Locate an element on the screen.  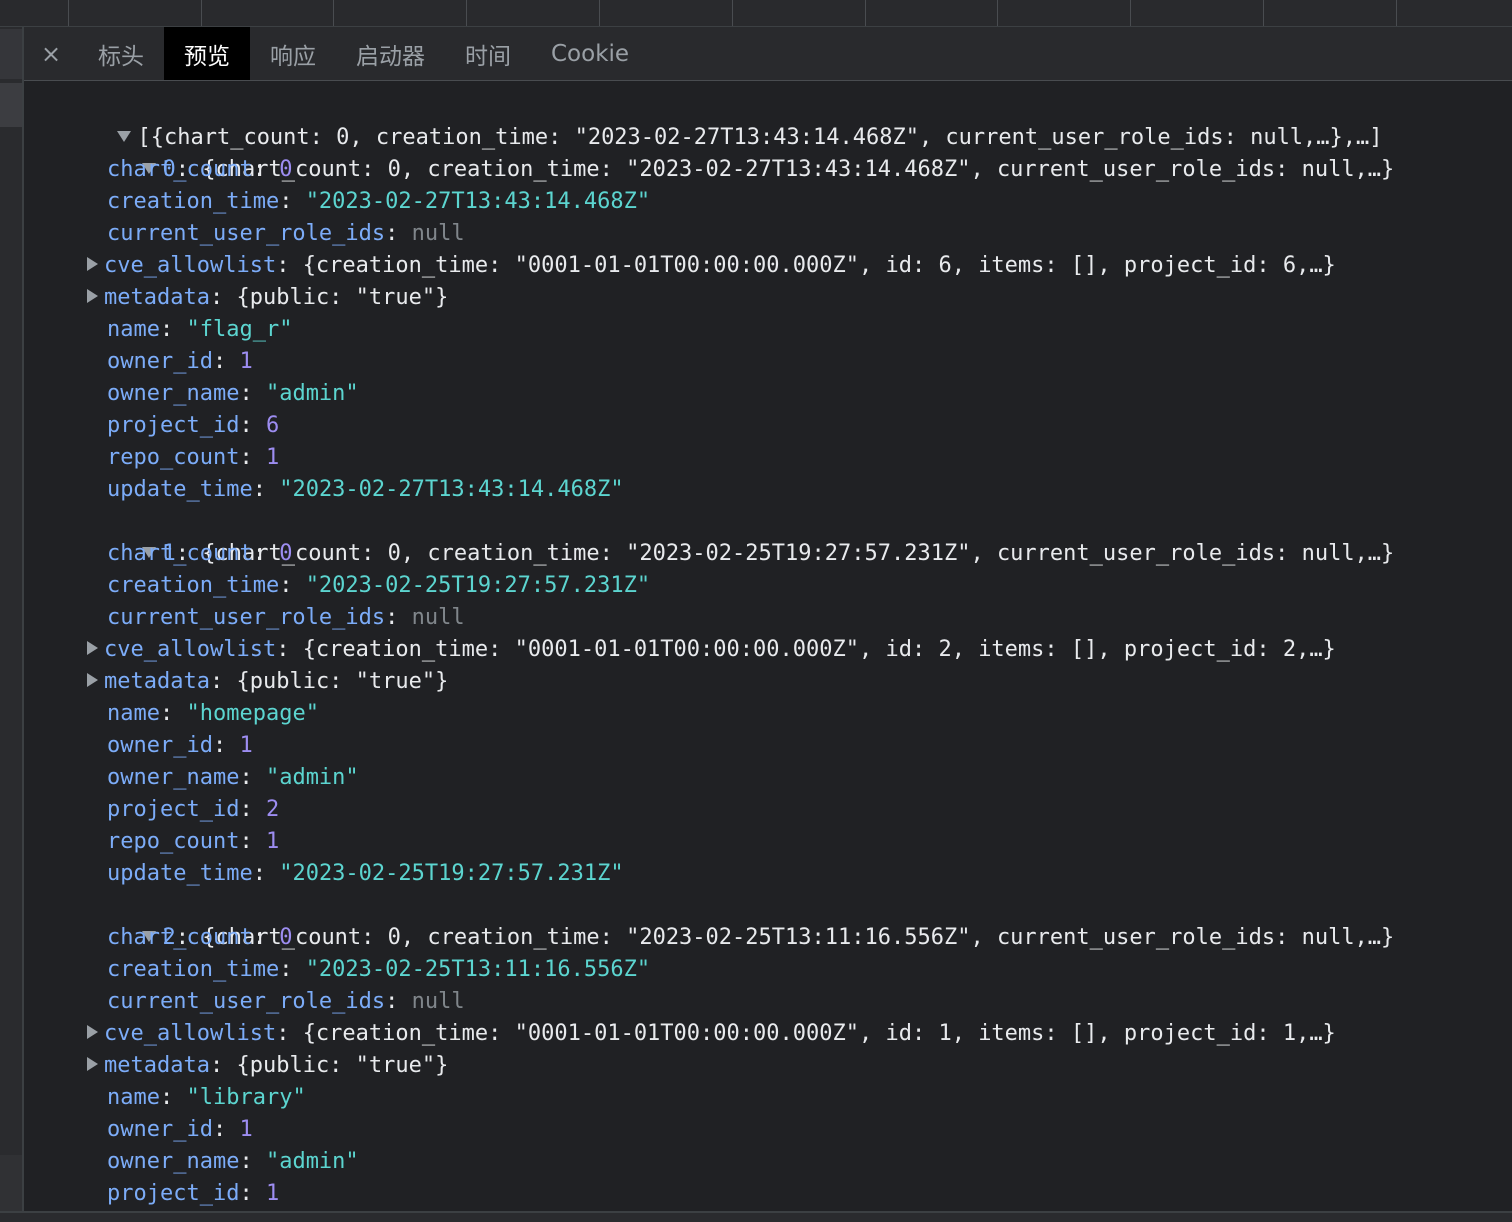
detail-tabbar: × 标头 预览 响应 启动器 时间 Cookie is located at coordinates (768, 54).